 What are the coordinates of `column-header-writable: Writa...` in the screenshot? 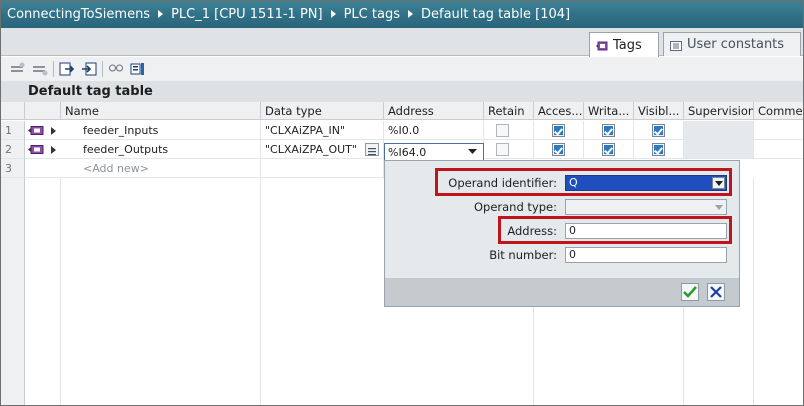 It's located at (609, 111).